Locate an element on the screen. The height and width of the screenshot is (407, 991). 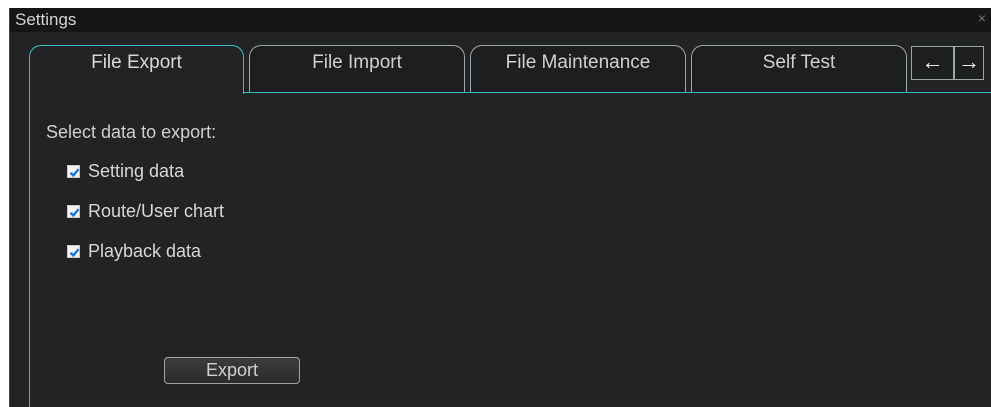
tab-file-maintenance: File Maintenance is located at coordinates (578, 69).